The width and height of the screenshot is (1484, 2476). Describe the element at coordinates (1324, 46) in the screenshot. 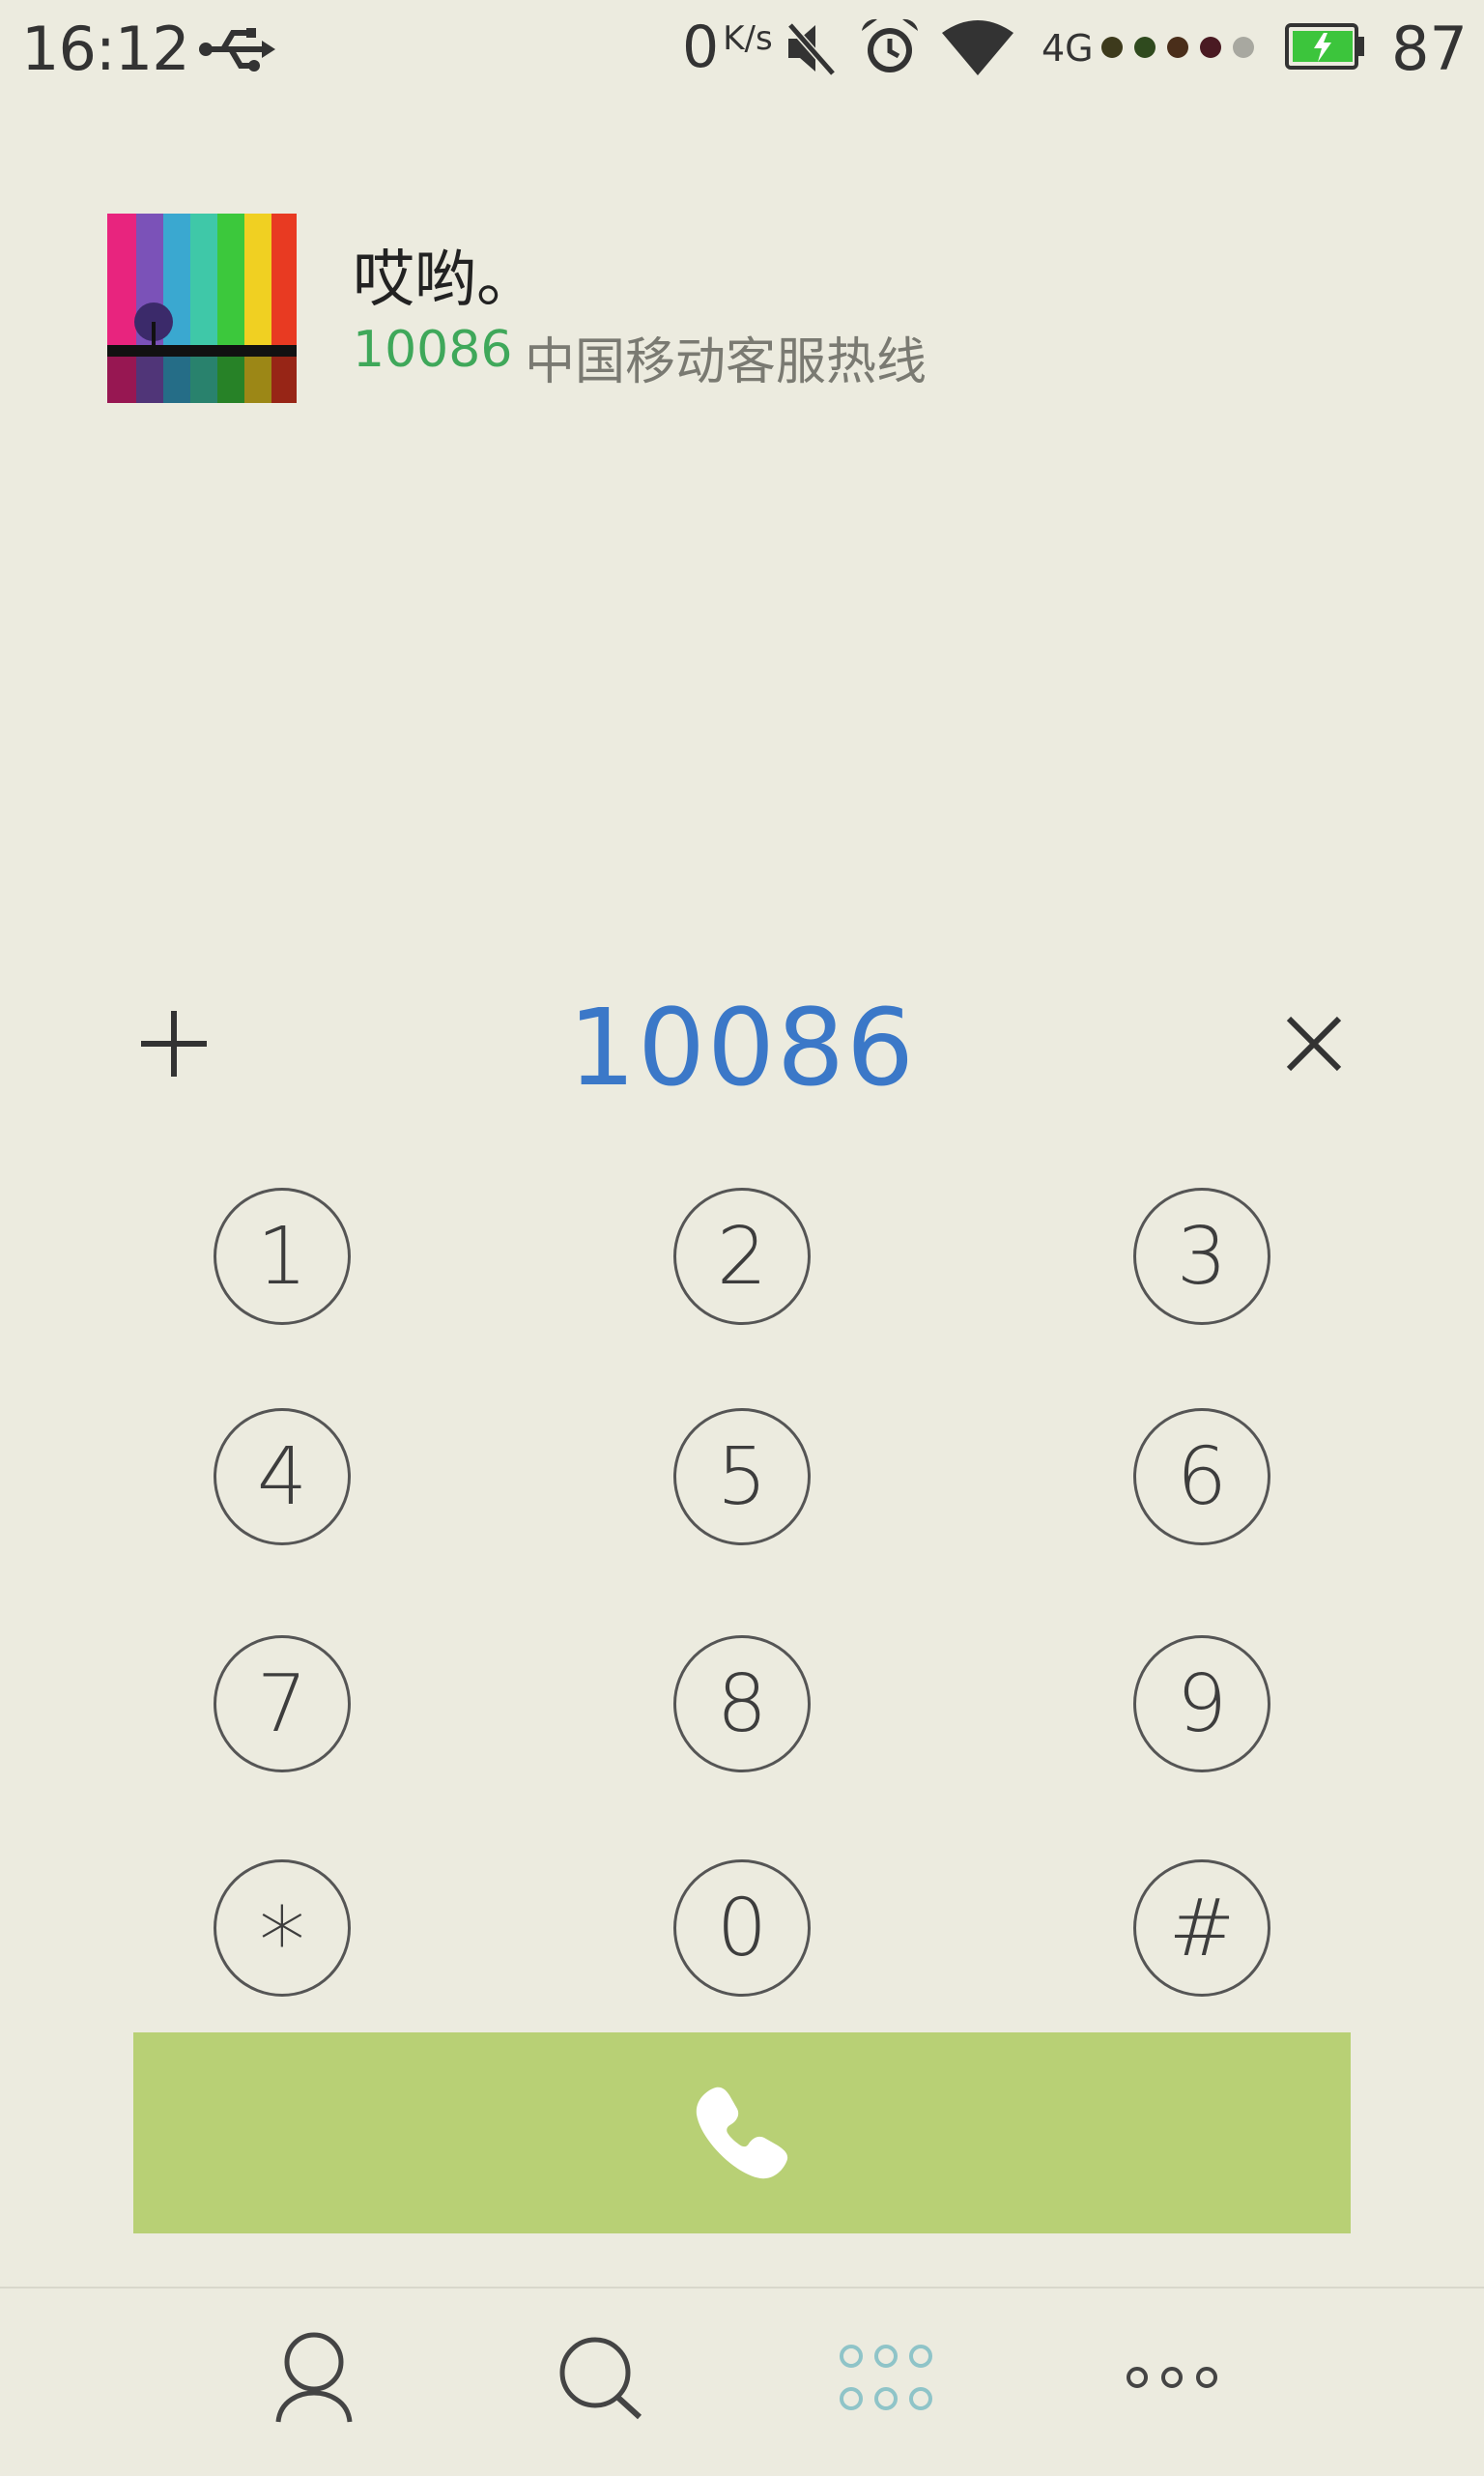

I see `battery-icon` at that location.